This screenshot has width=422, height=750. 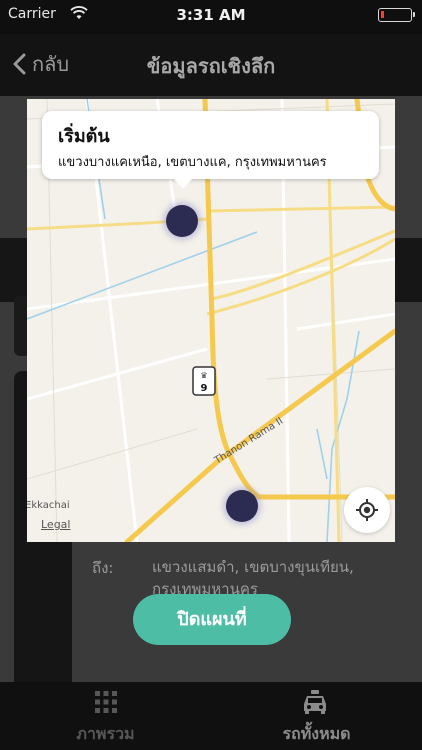 I want to click on place-label: Ekkachai, so click(x=48, y=505).